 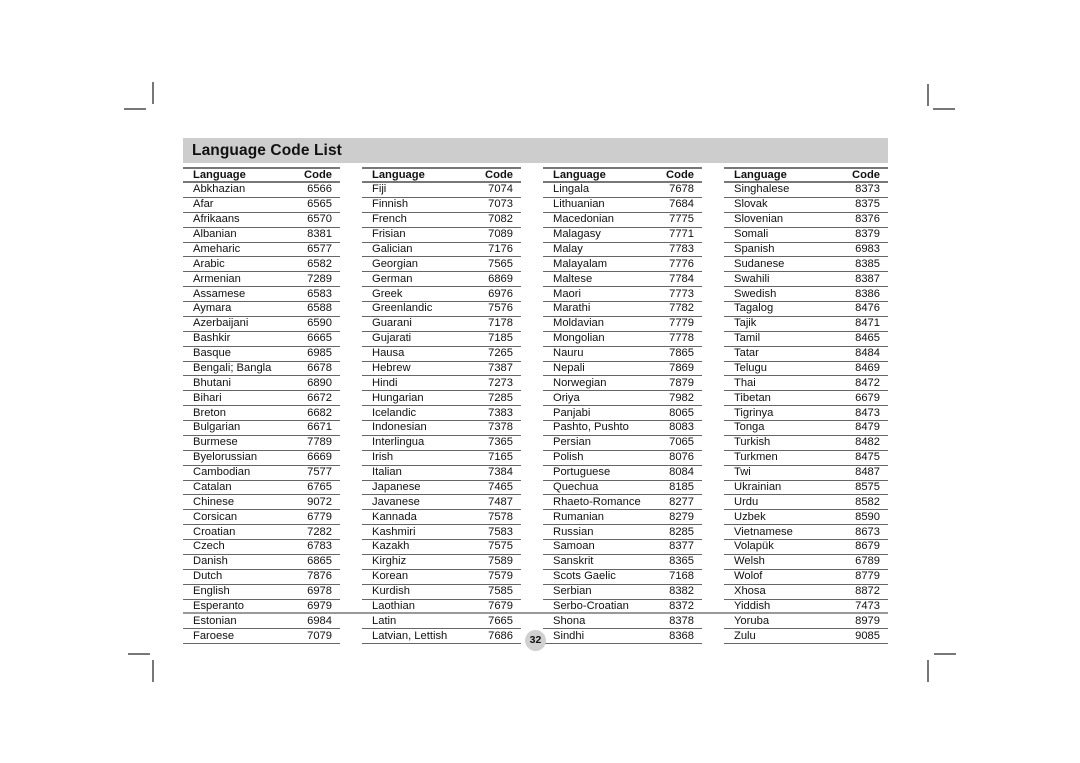 I want to click on language-name: German, so click(x=402, y=279).